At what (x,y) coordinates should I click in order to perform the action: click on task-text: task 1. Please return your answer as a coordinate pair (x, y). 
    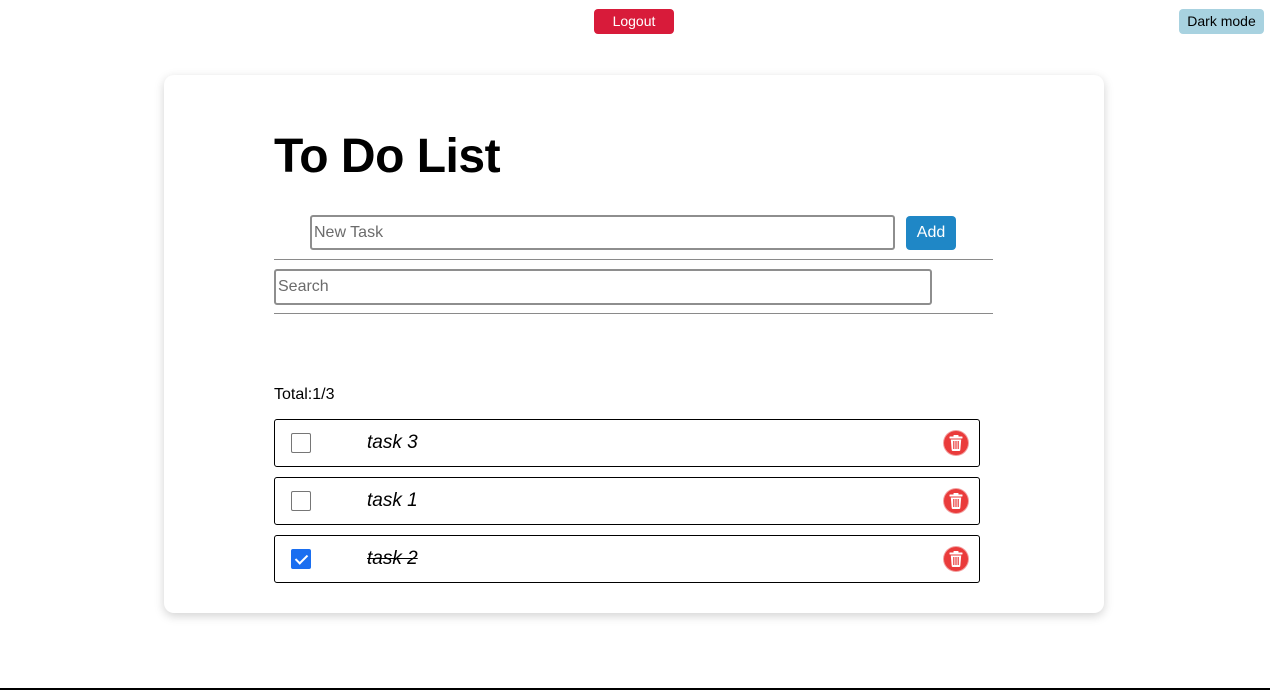
    Looking at the image, I should click on (392, 500).